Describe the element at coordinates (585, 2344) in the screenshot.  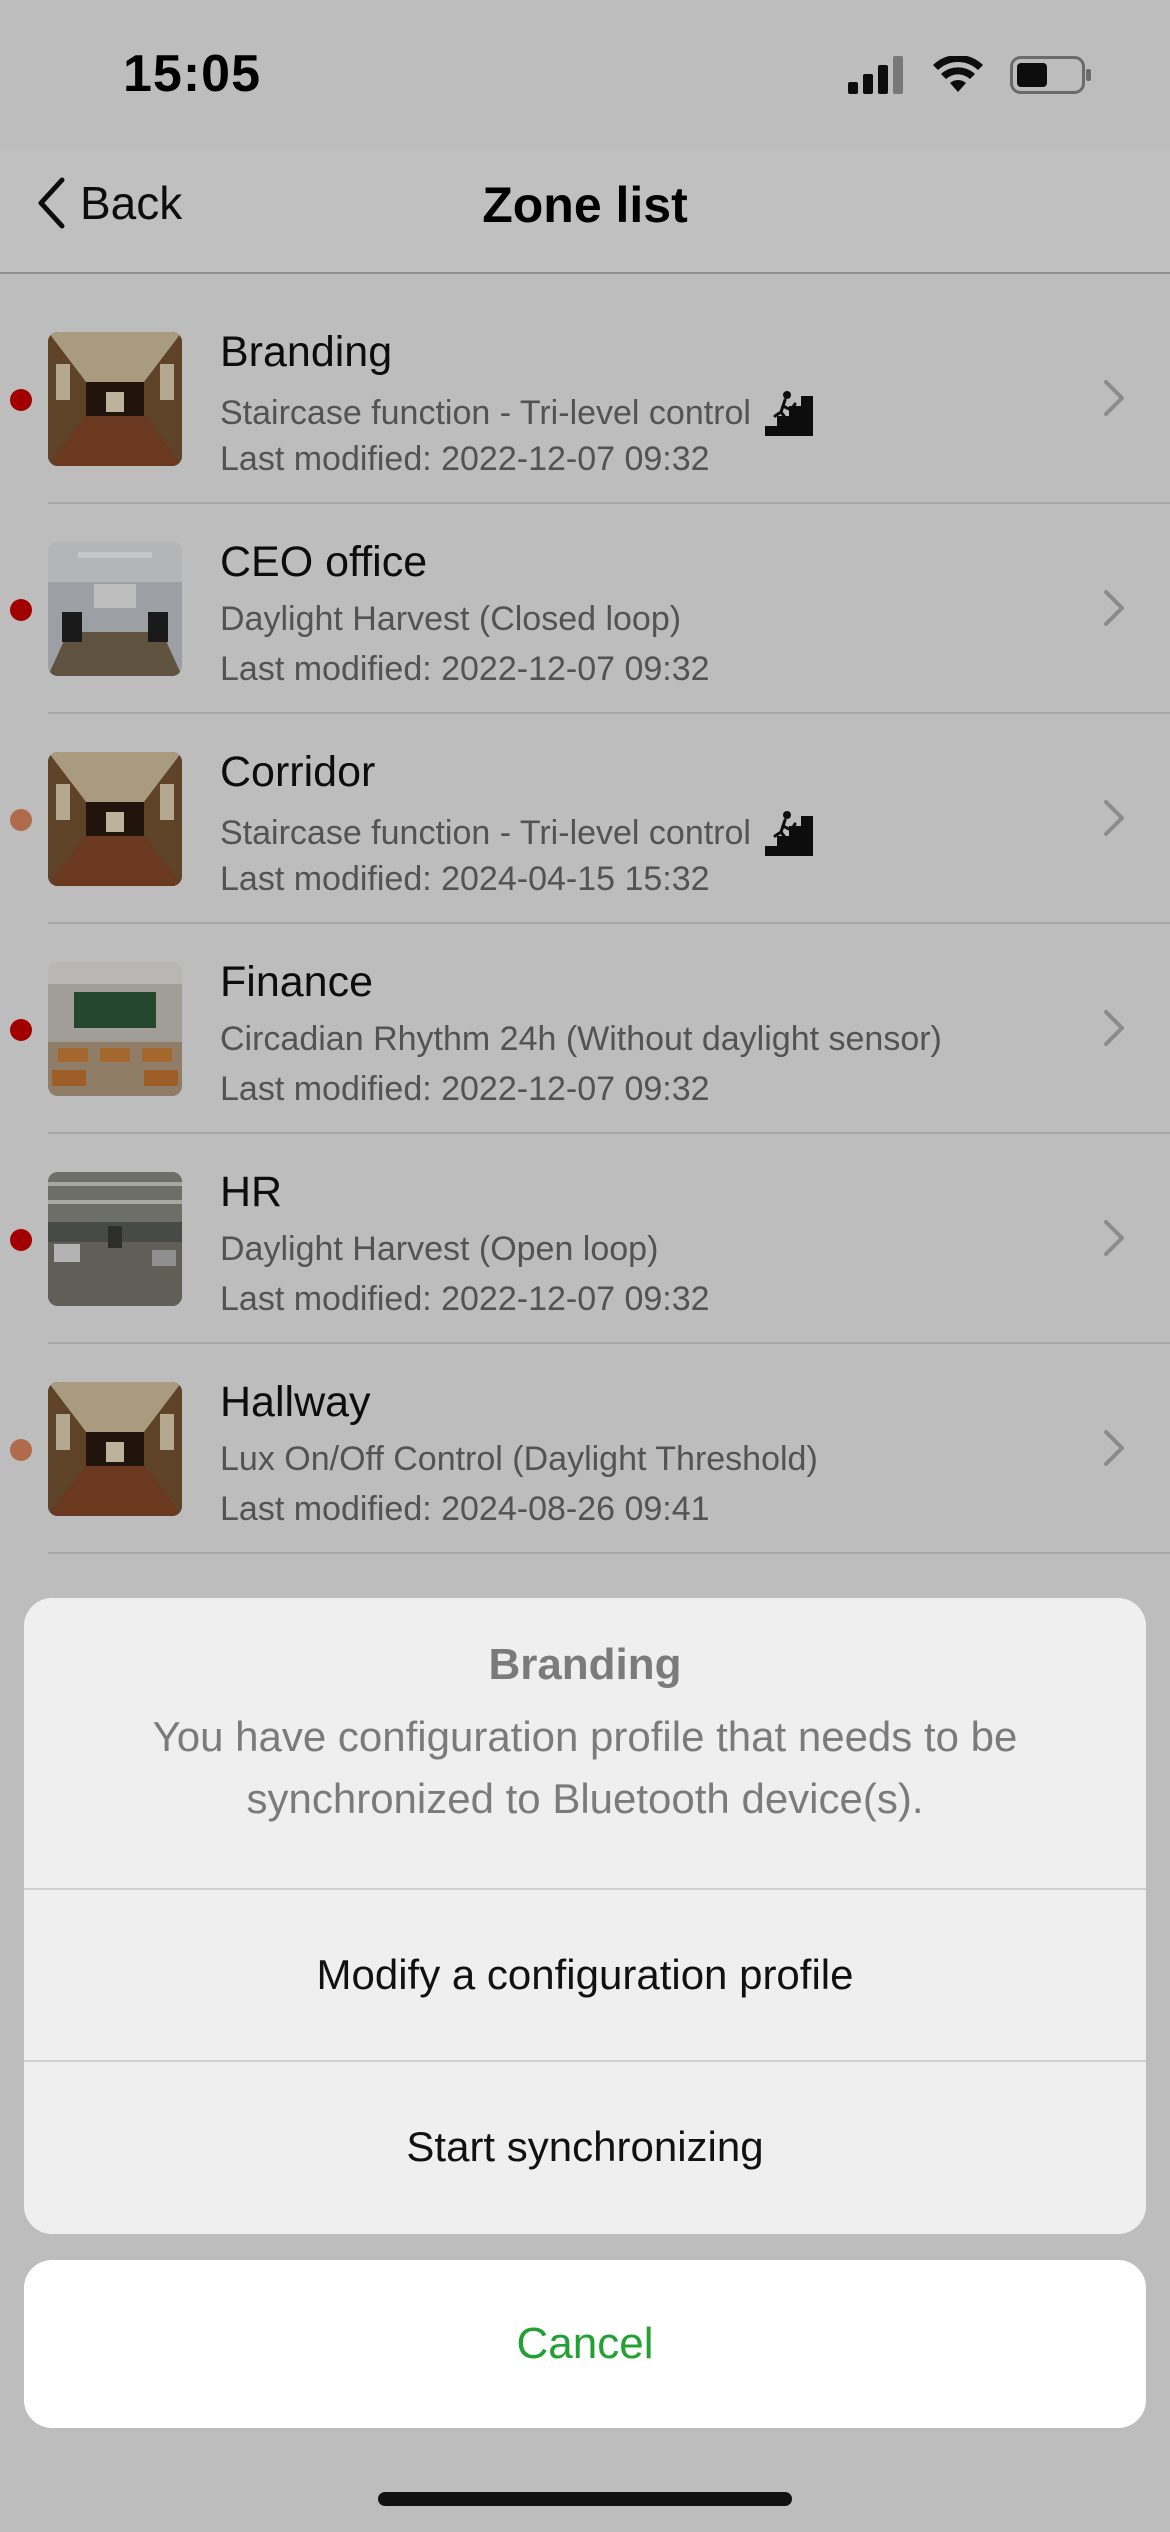
I see `cancel-button: Cancel` at that location.